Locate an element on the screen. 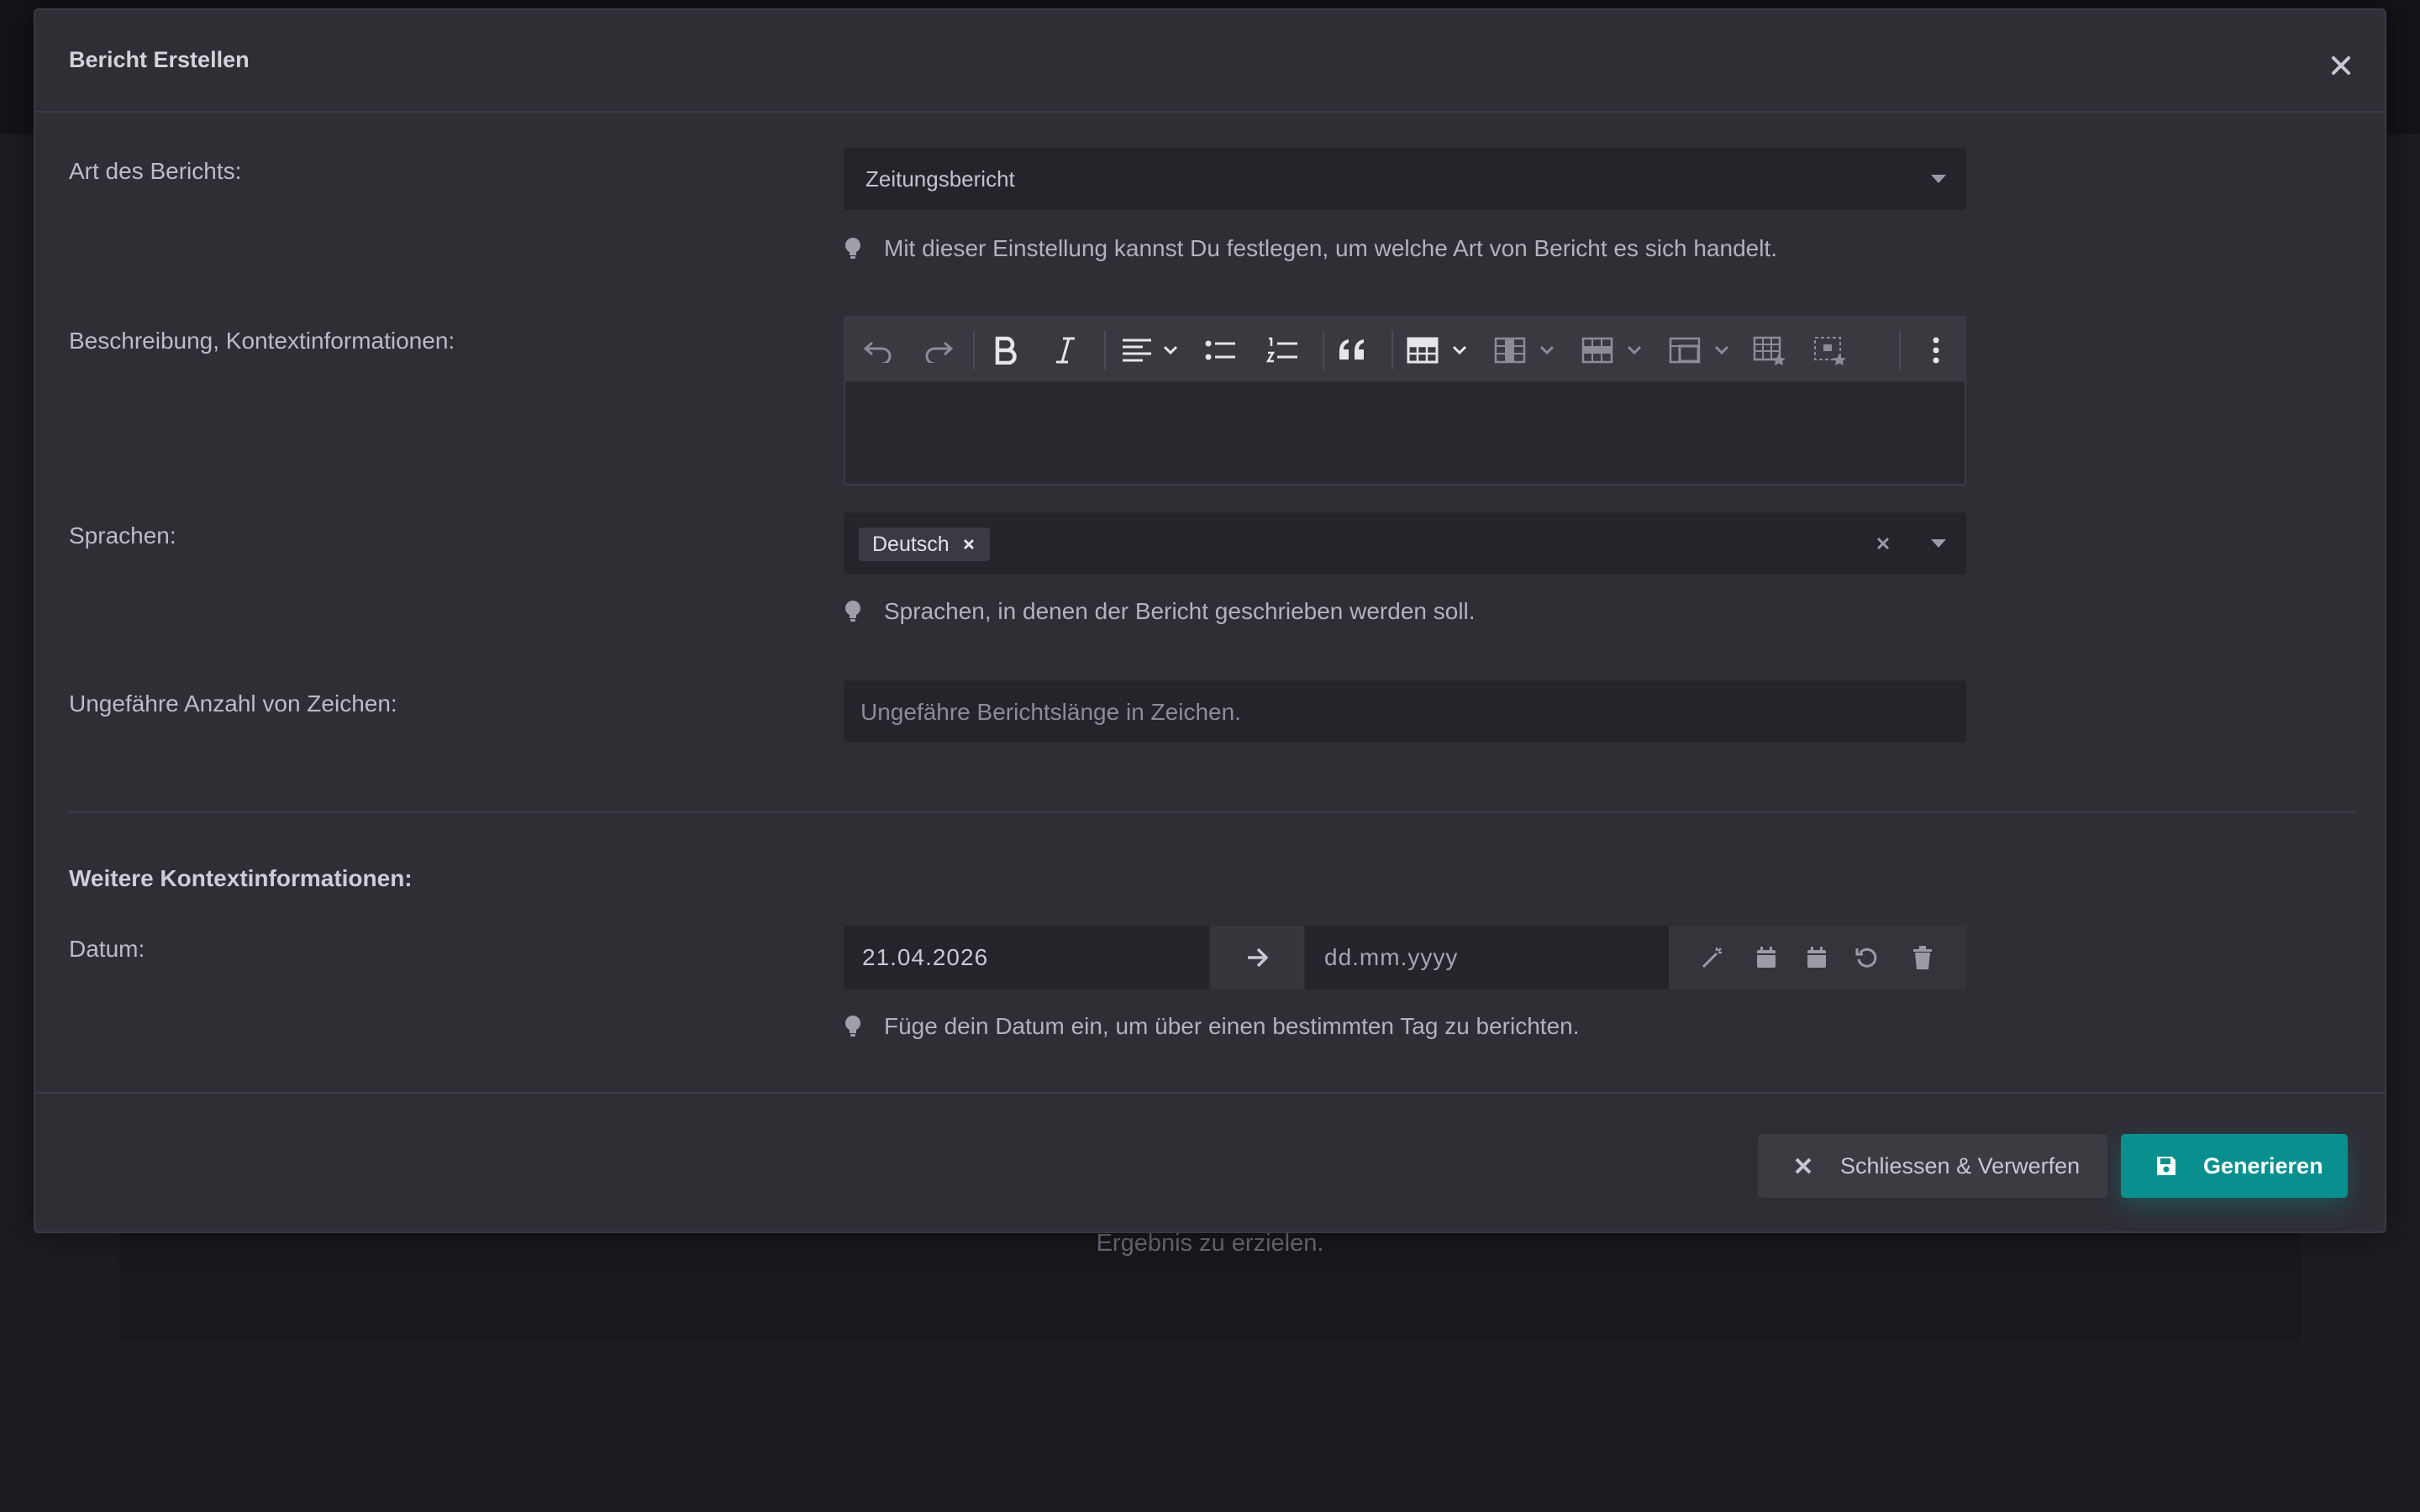 This screenshot has height=1512, width=2420. arrow-right-icon is located at coordinates (1258, 958).